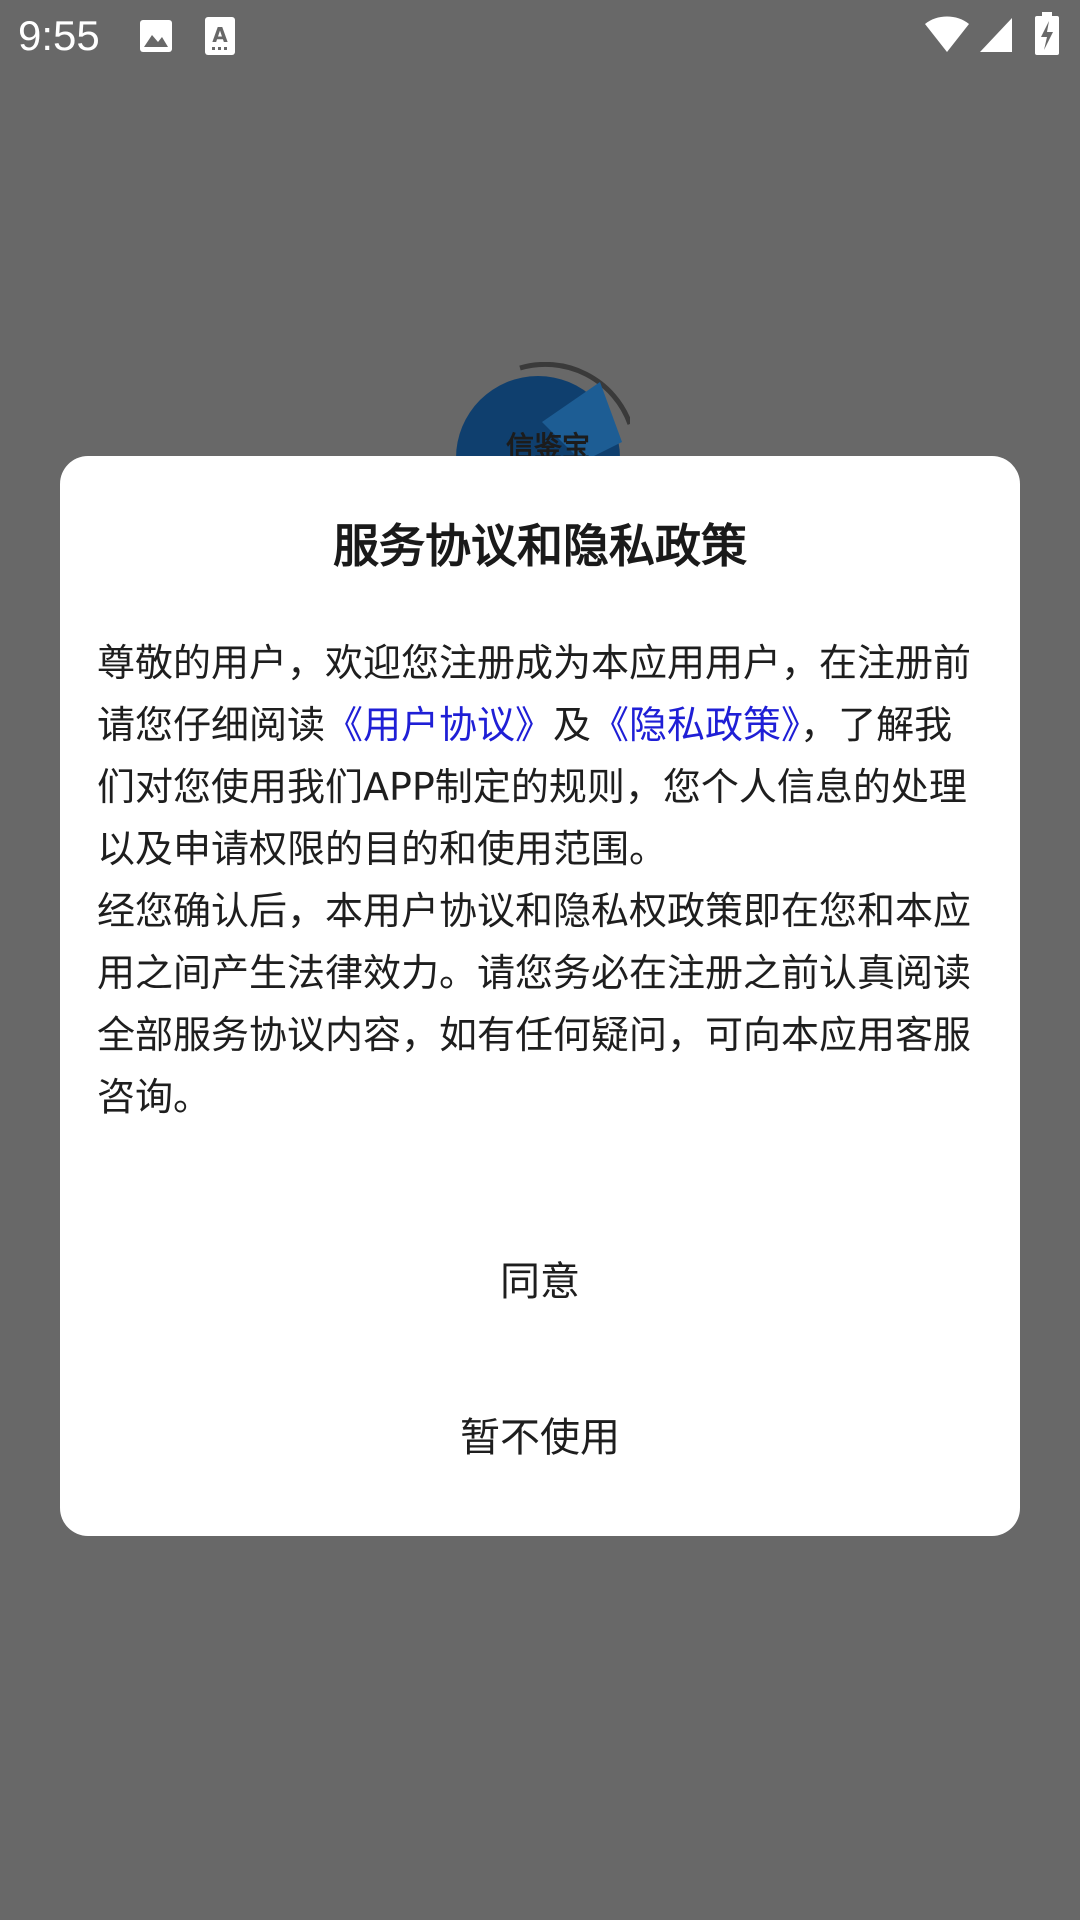  Describe the element at coordinates (540, 546) in the screenshot. I see `dialog-title: 服务协议和隐私政策` at that location.